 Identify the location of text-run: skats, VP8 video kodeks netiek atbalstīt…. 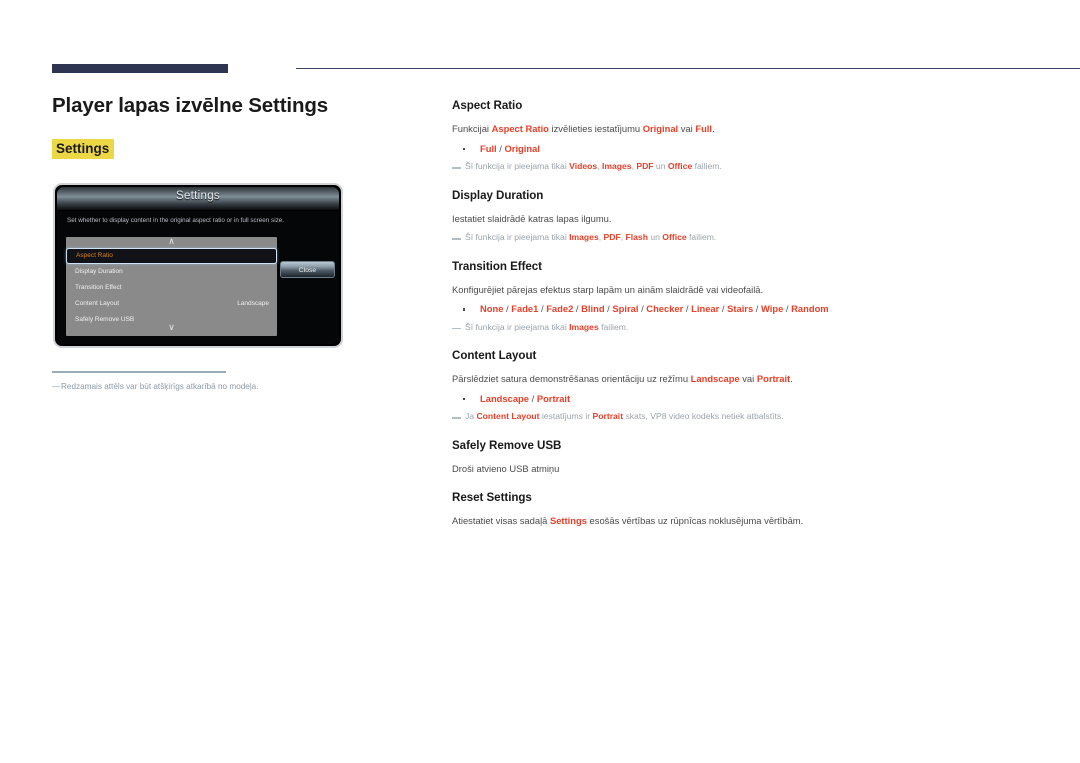
(703, 416).